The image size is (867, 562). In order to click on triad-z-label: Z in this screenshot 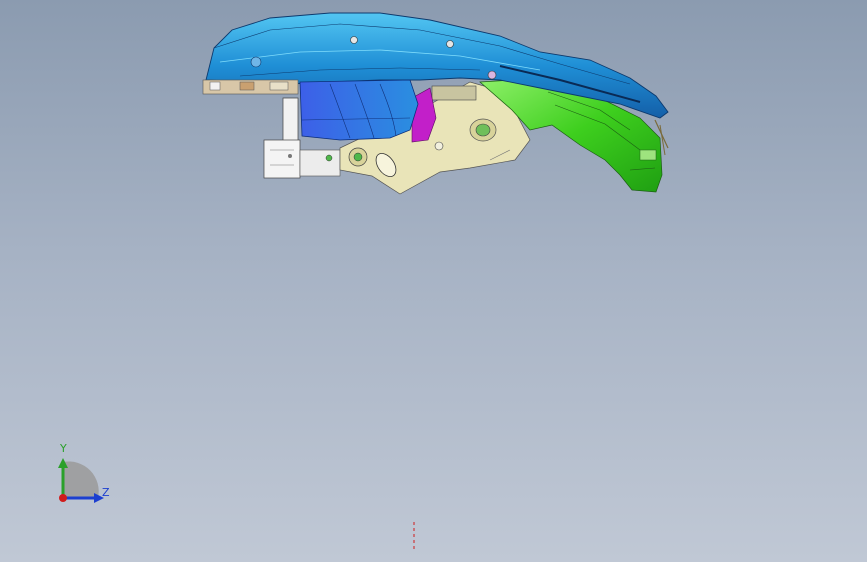, I will do `click(106, 492)`.